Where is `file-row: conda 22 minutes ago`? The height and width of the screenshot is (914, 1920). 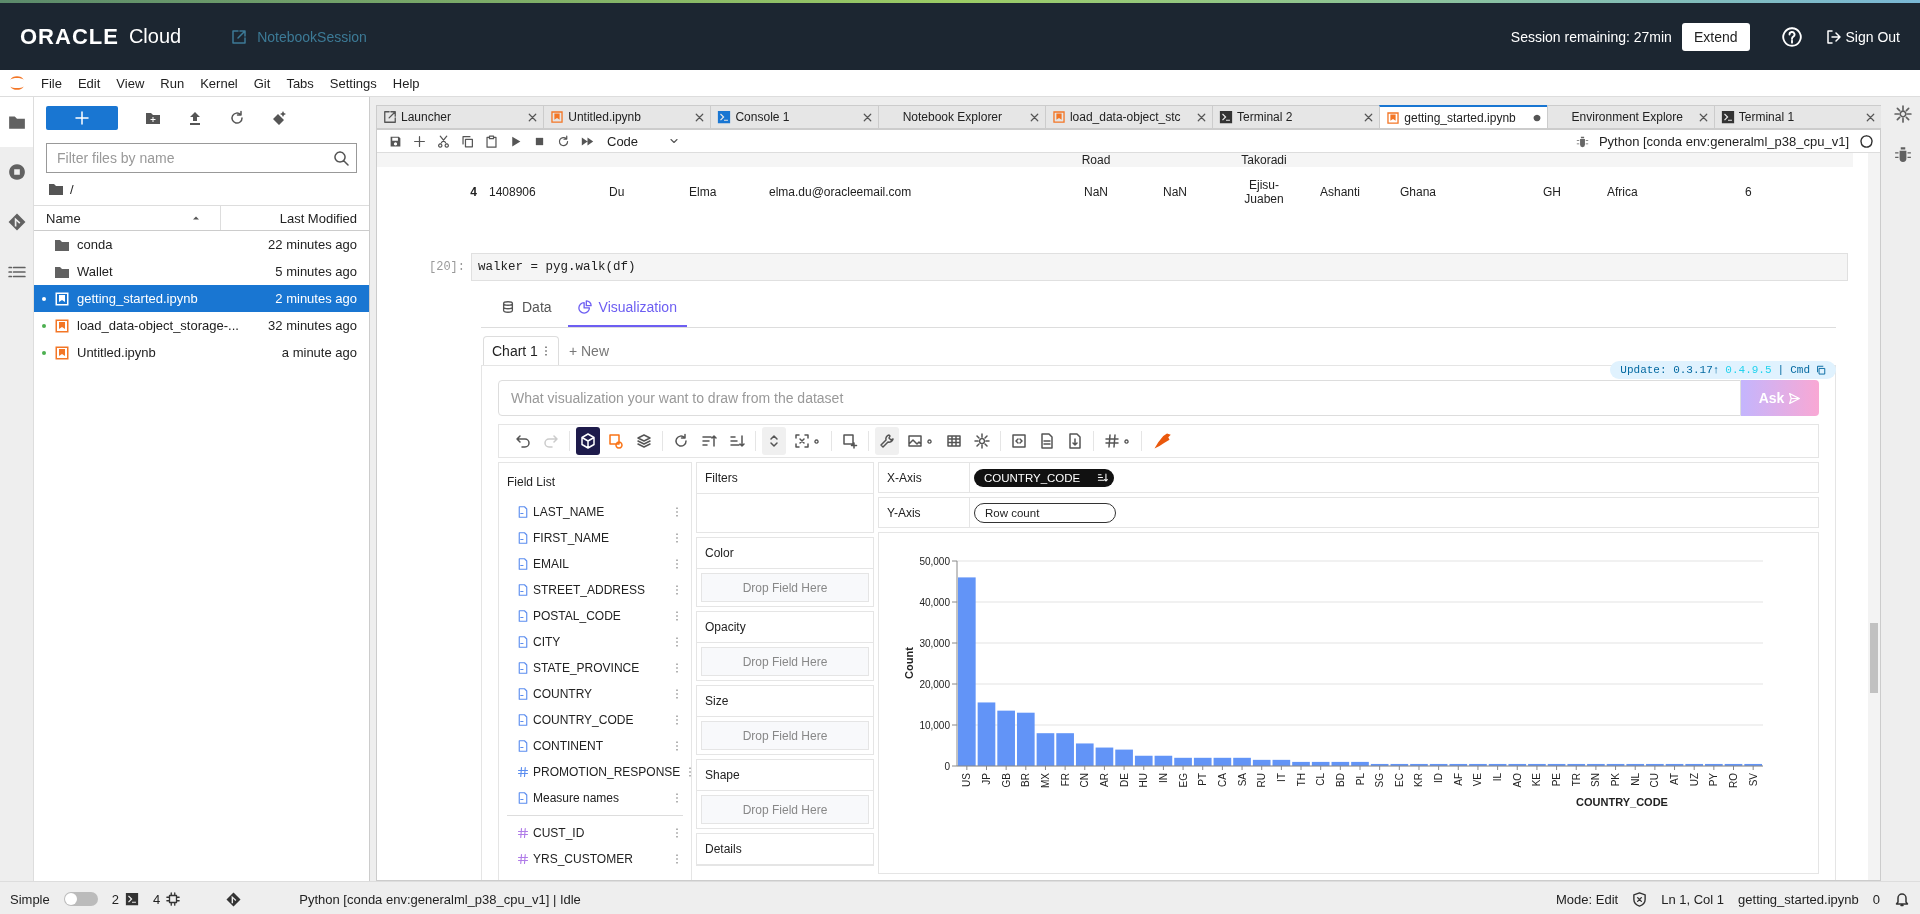
file-row: conda 22 minutes ago is located at coordinates (201, 244).